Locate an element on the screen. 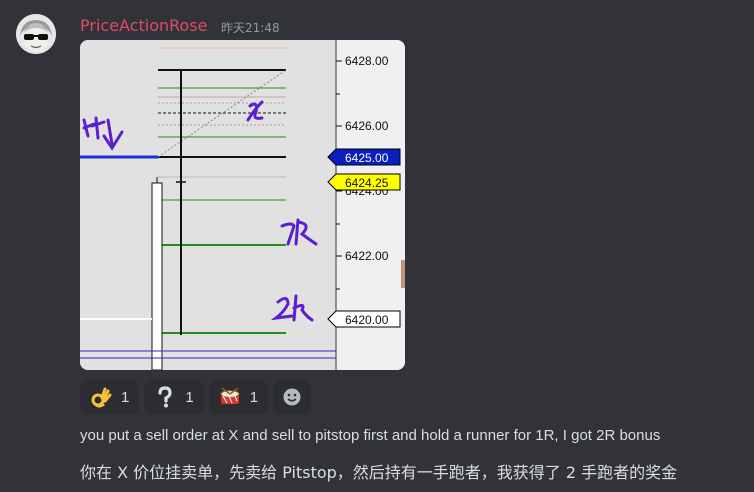 The height and width of the screenshot is (492, 754). reaction-drum: 1 is located at coordinates (238, 397).